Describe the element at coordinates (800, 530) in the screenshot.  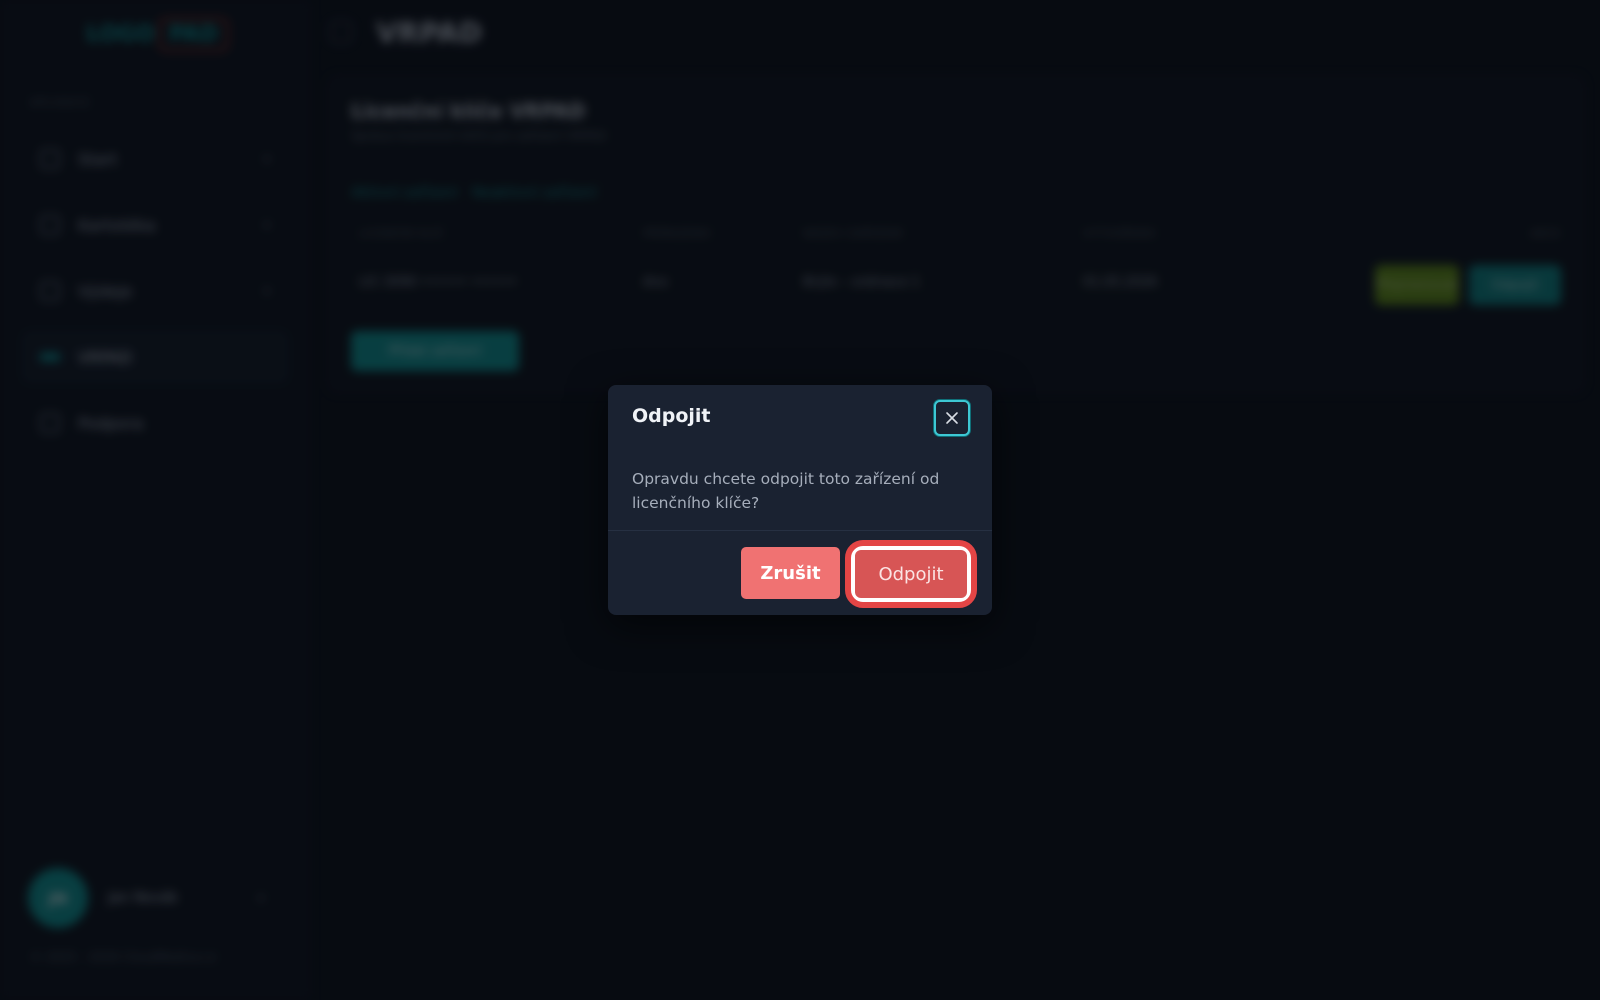
I see `dialog-divider` at that location.